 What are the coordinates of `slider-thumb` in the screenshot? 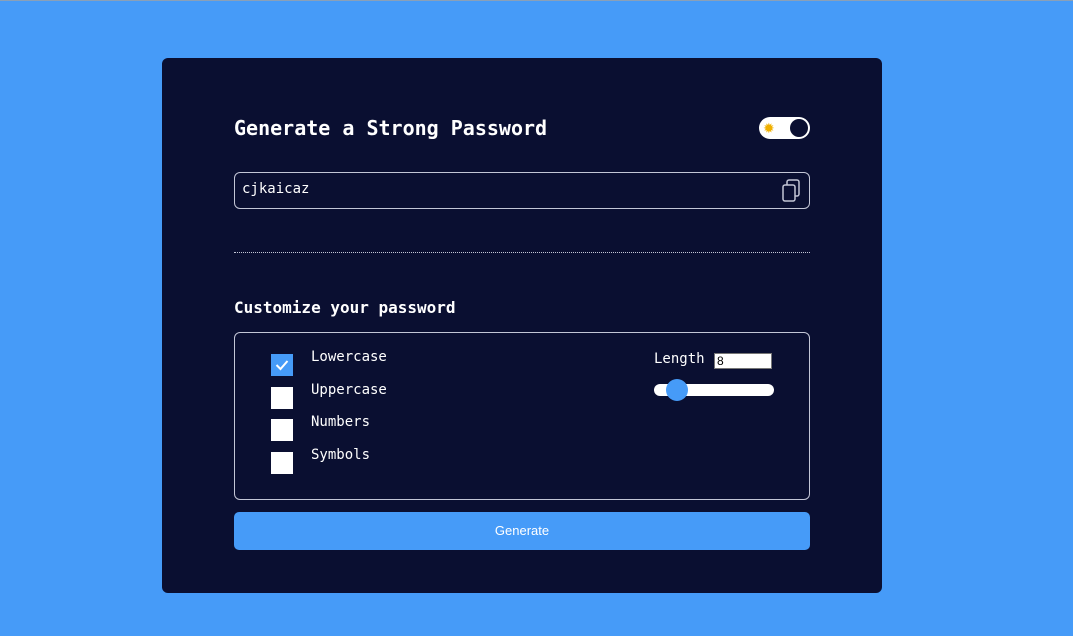 It's located at (677, 390).